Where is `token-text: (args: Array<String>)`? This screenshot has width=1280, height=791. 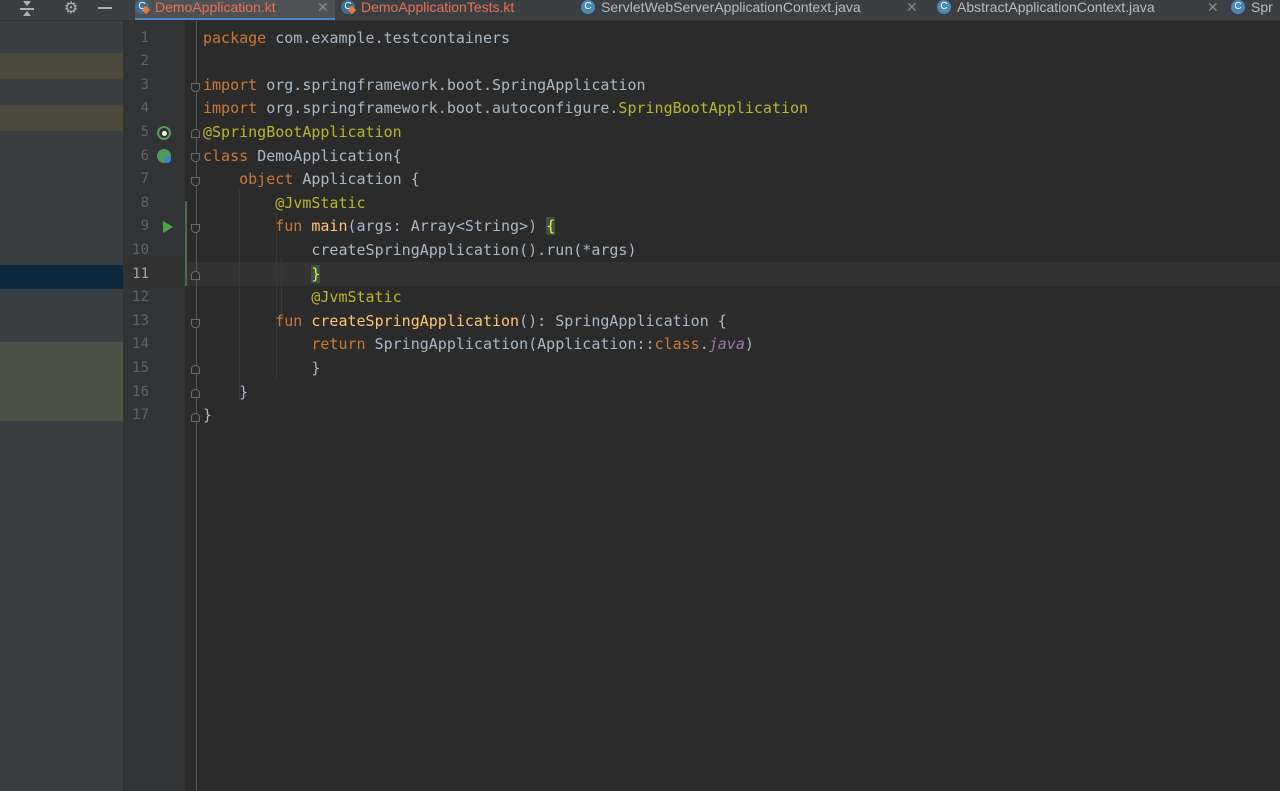 token-text: (args: Array<String>) is located at coordinates (447, 226).